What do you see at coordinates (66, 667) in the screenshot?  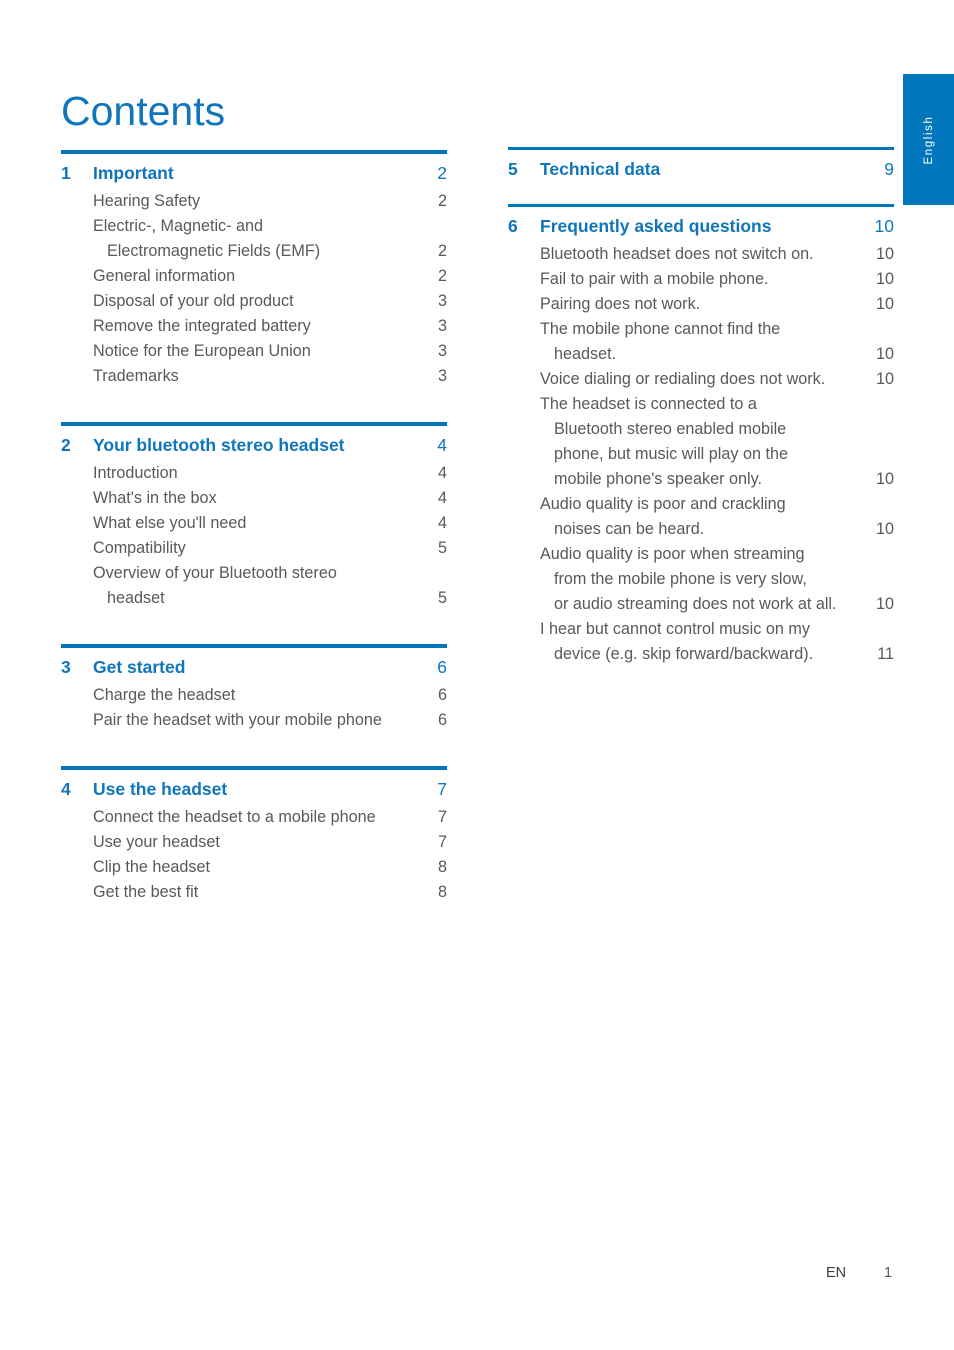 I see `section-number: 3` at bounding box center [66, 667].